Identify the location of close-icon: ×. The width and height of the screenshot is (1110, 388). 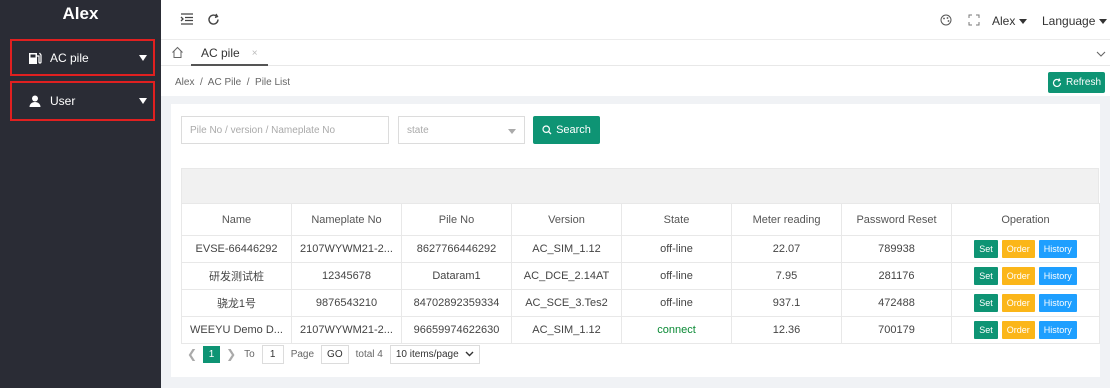
(255, 53).